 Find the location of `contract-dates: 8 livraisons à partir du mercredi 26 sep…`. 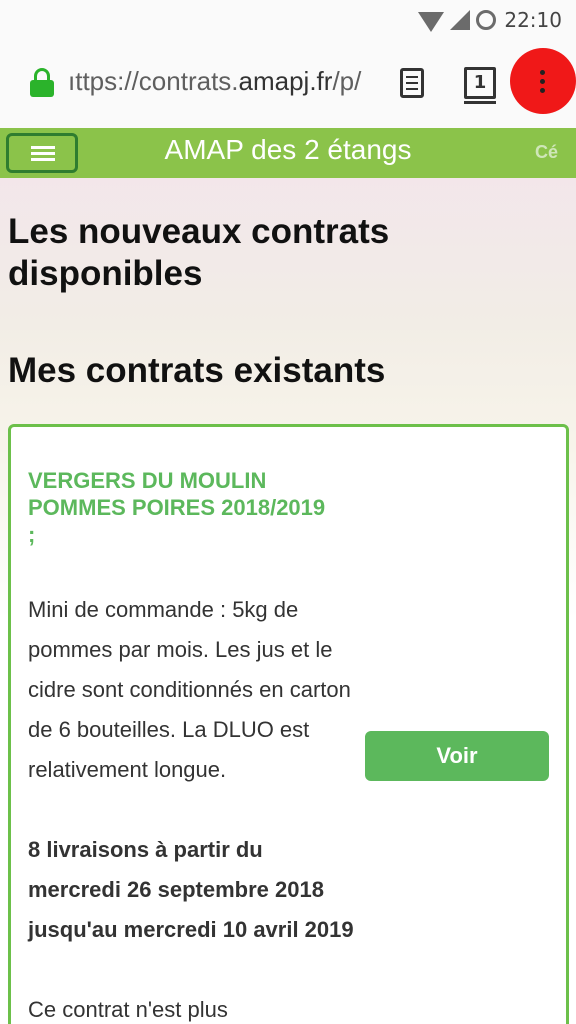

contract-dates: 8 livraisons à partir du mercredi 26 sep… is located at coordinates (191, 889).